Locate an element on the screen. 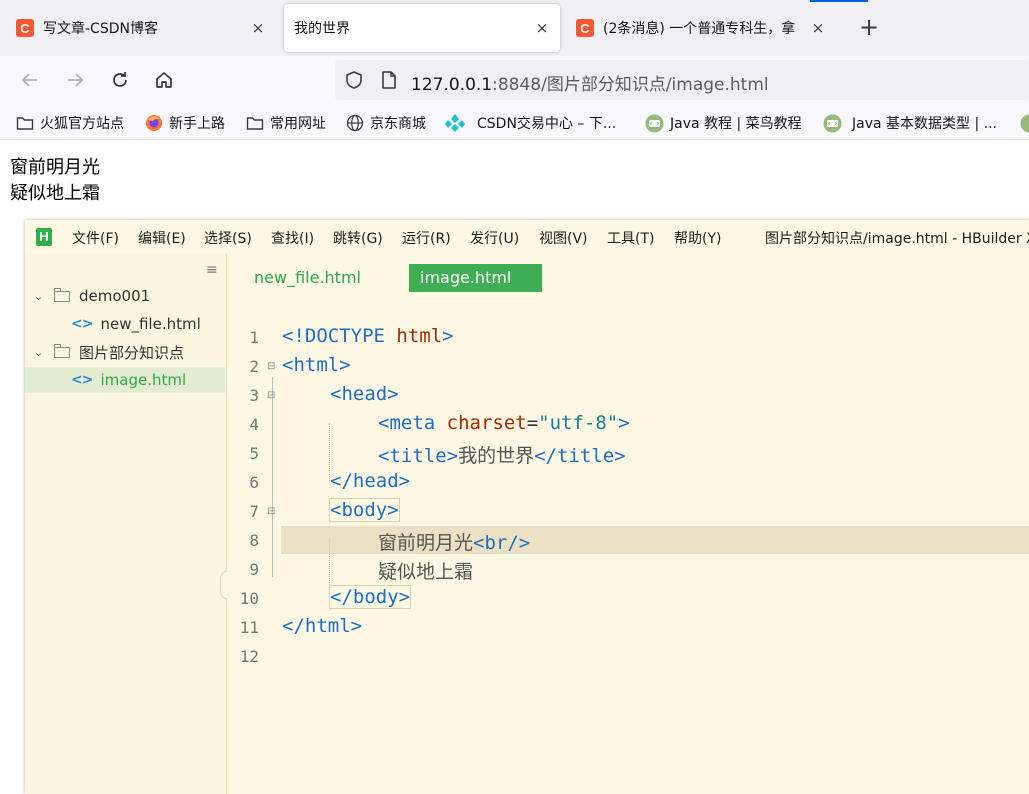  code-token: charset is located at coordinates (486, 423).